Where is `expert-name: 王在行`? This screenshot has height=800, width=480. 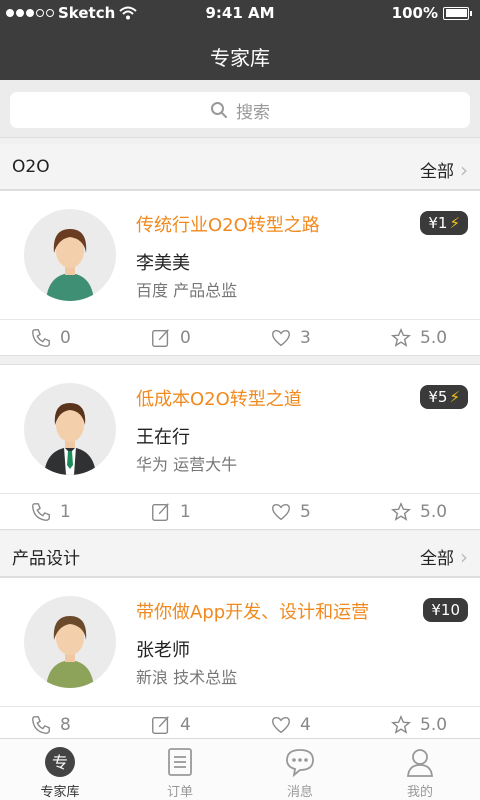
expert-name: 王在行 is located at coordinates (163, 437).